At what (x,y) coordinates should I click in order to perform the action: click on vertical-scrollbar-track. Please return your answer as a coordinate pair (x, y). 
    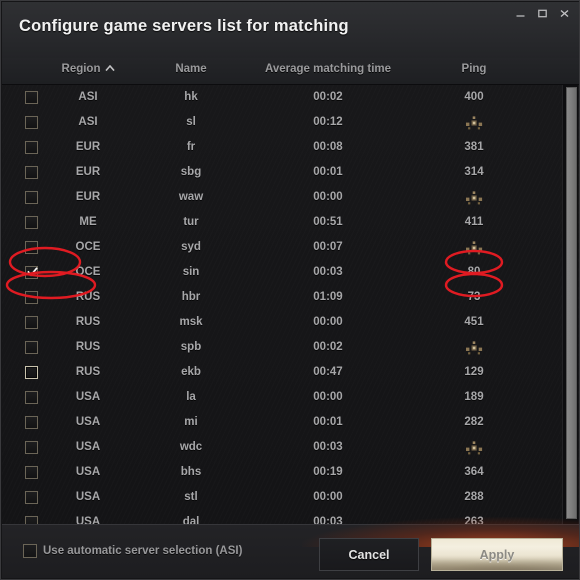
    Looking at the image, I should click on (570, 306).